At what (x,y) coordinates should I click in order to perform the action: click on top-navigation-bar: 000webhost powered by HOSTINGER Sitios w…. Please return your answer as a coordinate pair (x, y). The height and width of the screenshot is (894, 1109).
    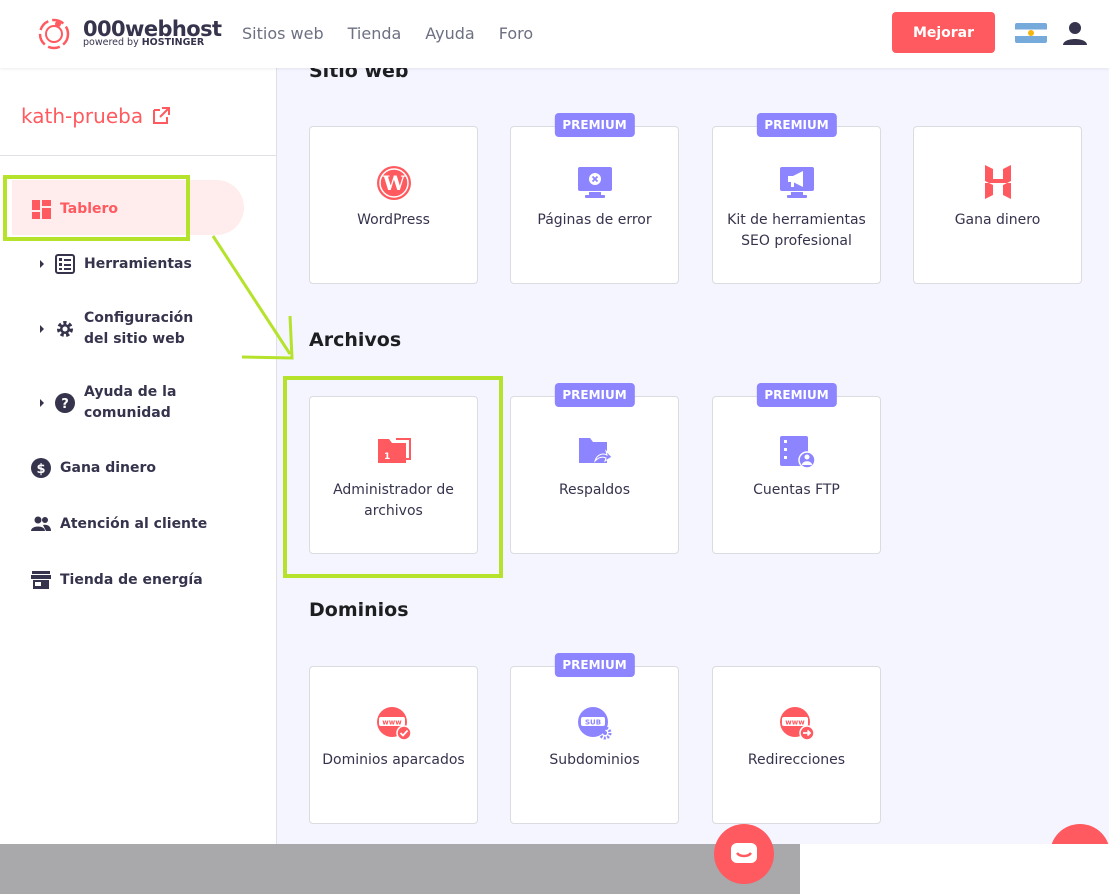
    Looking at the image, I should click on (554, 34).